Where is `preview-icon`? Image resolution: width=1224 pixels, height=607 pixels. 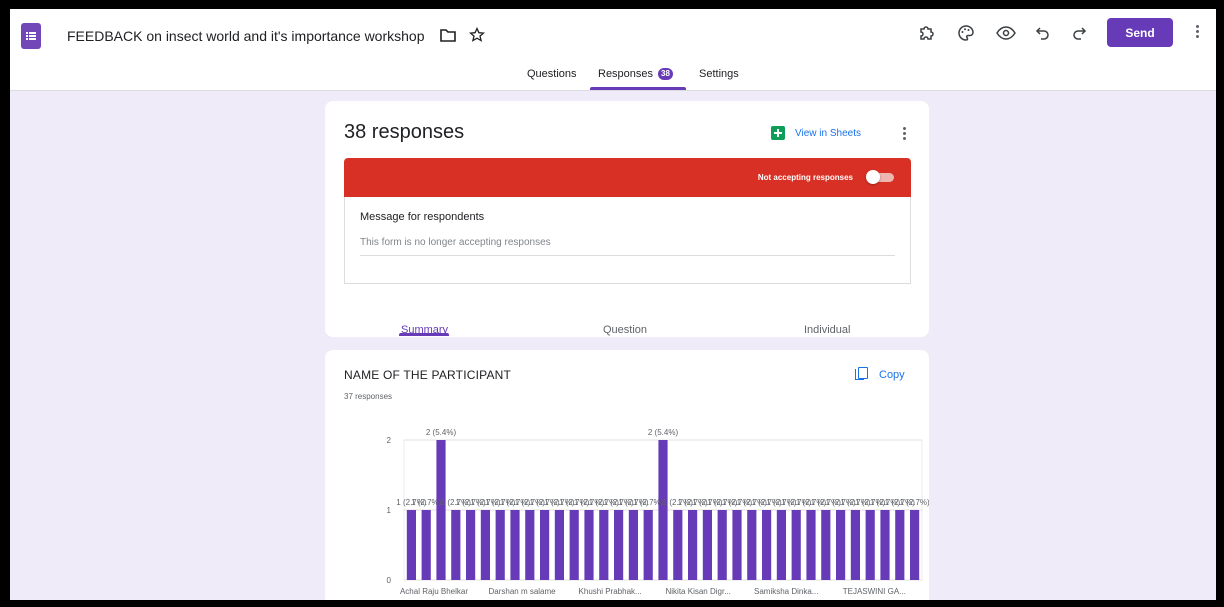
preview-icon is located at coordinates (1006, 33).